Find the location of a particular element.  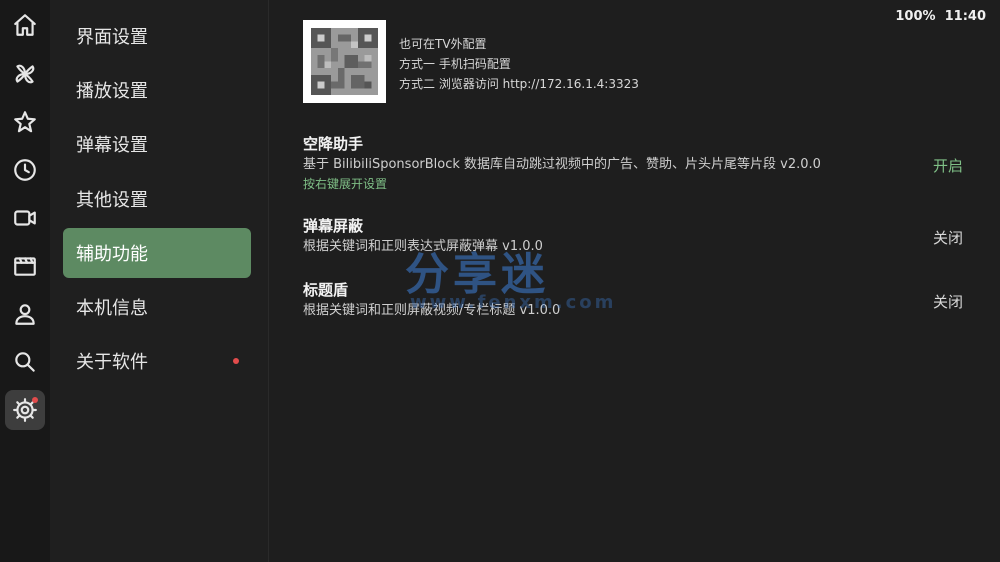

feature-hint: 按右键展开设置 is located at coordinates (345, 184).